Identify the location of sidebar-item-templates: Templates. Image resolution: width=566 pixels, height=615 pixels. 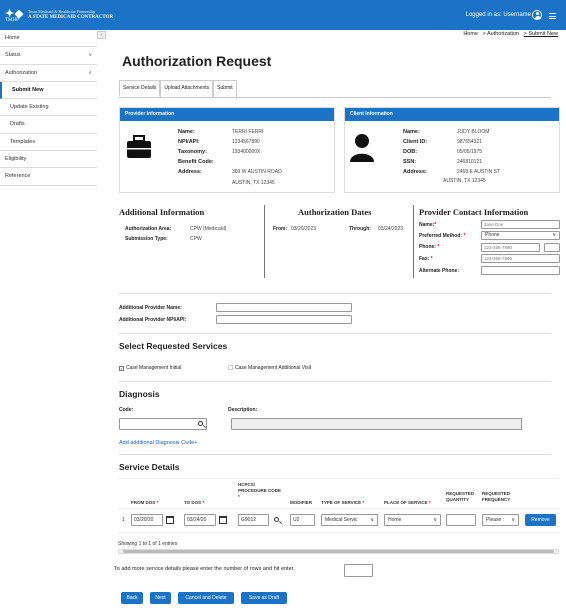
(48, 143).